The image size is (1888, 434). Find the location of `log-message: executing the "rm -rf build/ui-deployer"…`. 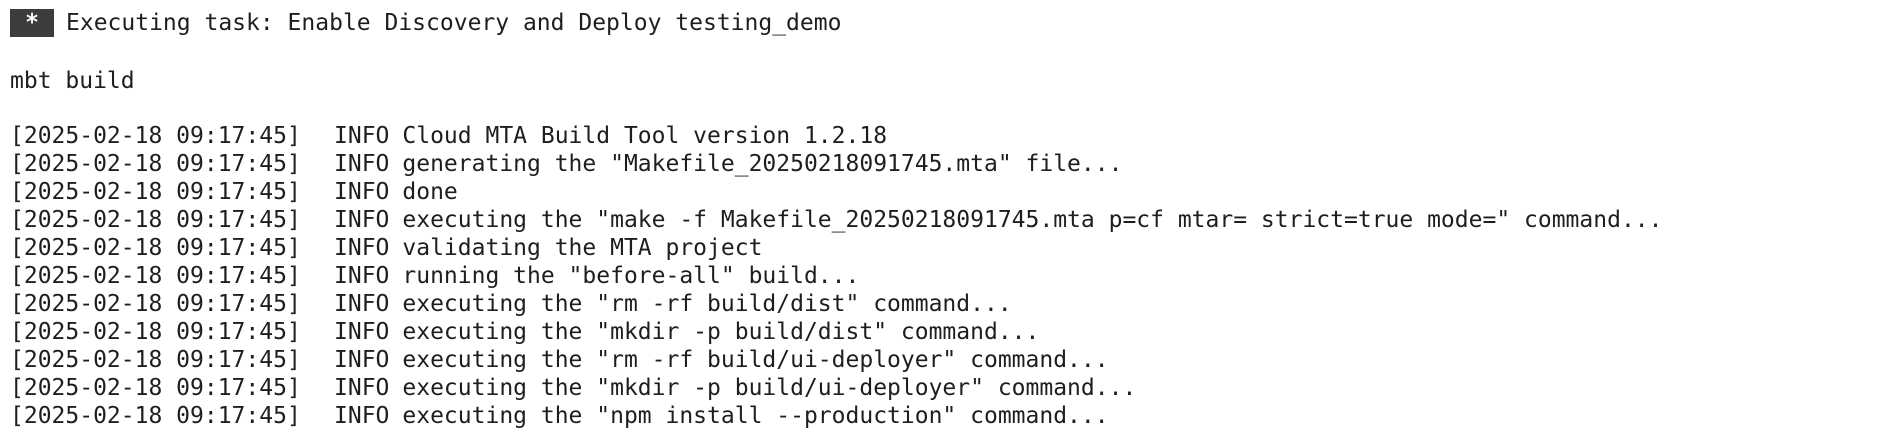

log-message: executing the "rm -rf build/ui-deployer"… is located at coordinates (755, 360).